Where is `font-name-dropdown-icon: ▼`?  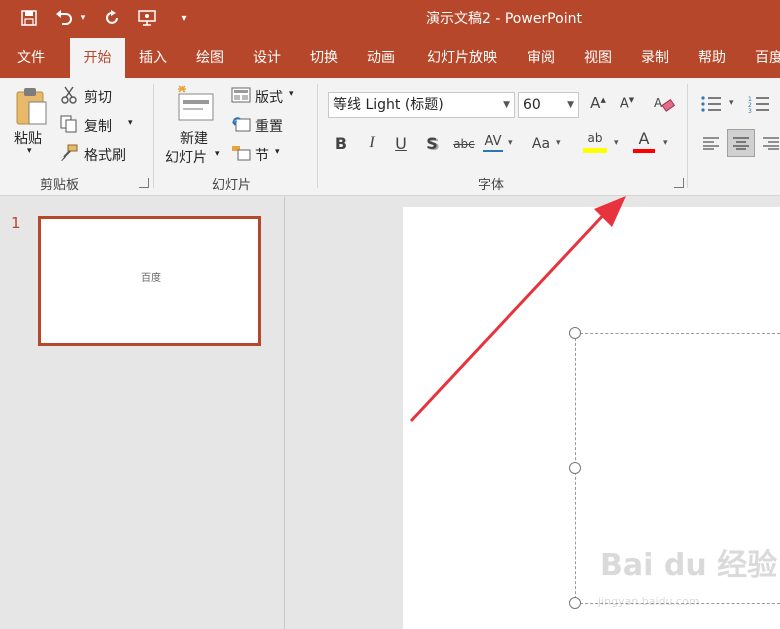 font-name-dropdown-icon: ▼ is located at coordinates (506, 105).